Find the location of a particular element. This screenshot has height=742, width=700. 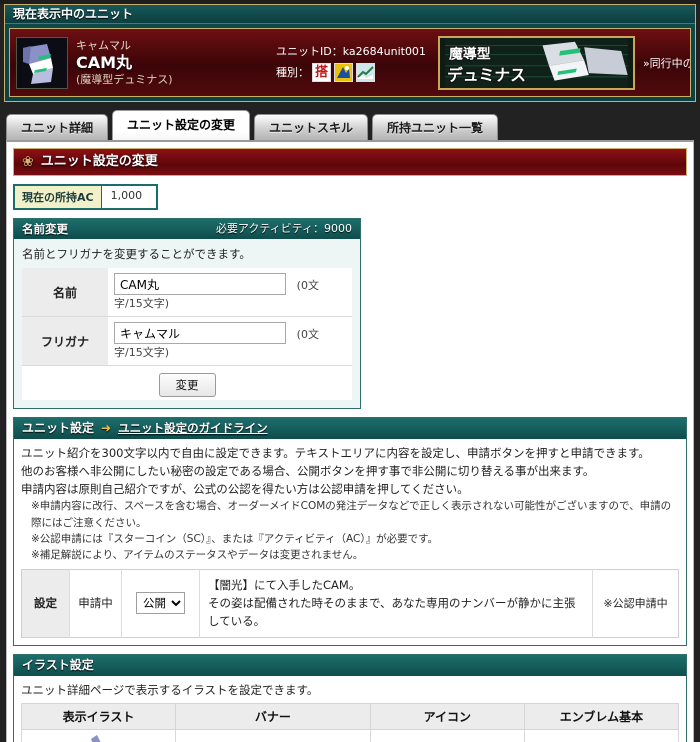

mecha-thumb-icon is located at coordinates (42, 62).